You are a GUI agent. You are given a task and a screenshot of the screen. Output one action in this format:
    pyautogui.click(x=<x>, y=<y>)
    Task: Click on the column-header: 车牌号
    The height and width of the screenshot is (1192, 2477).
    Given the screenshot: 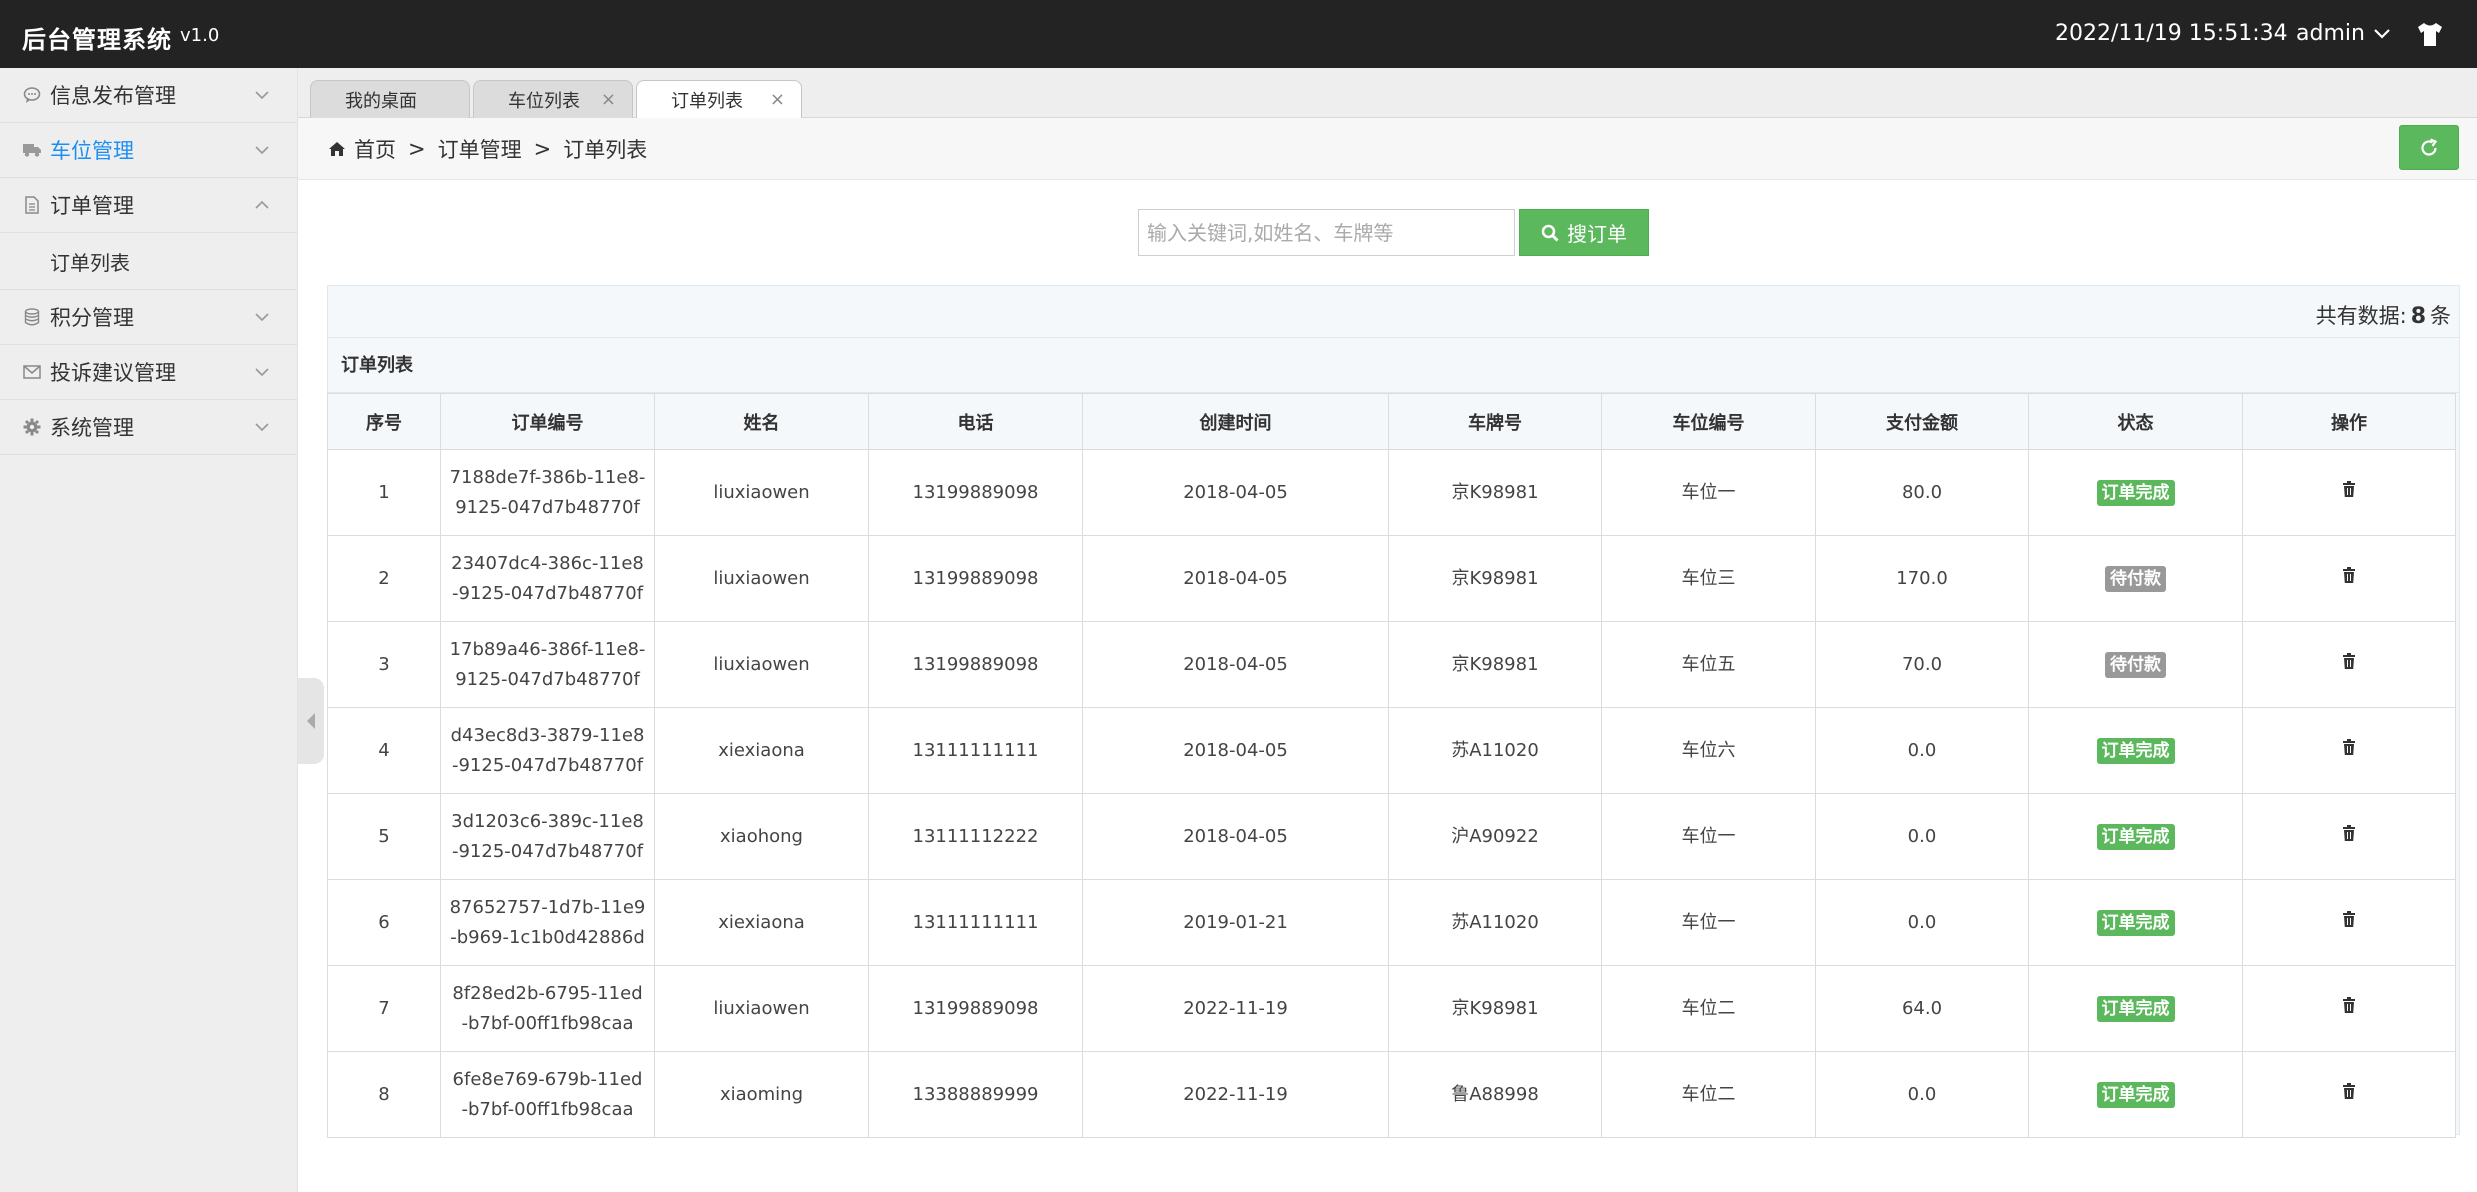 What is the action you would take?
    pyautogui.click(x=1495, y=421)
    